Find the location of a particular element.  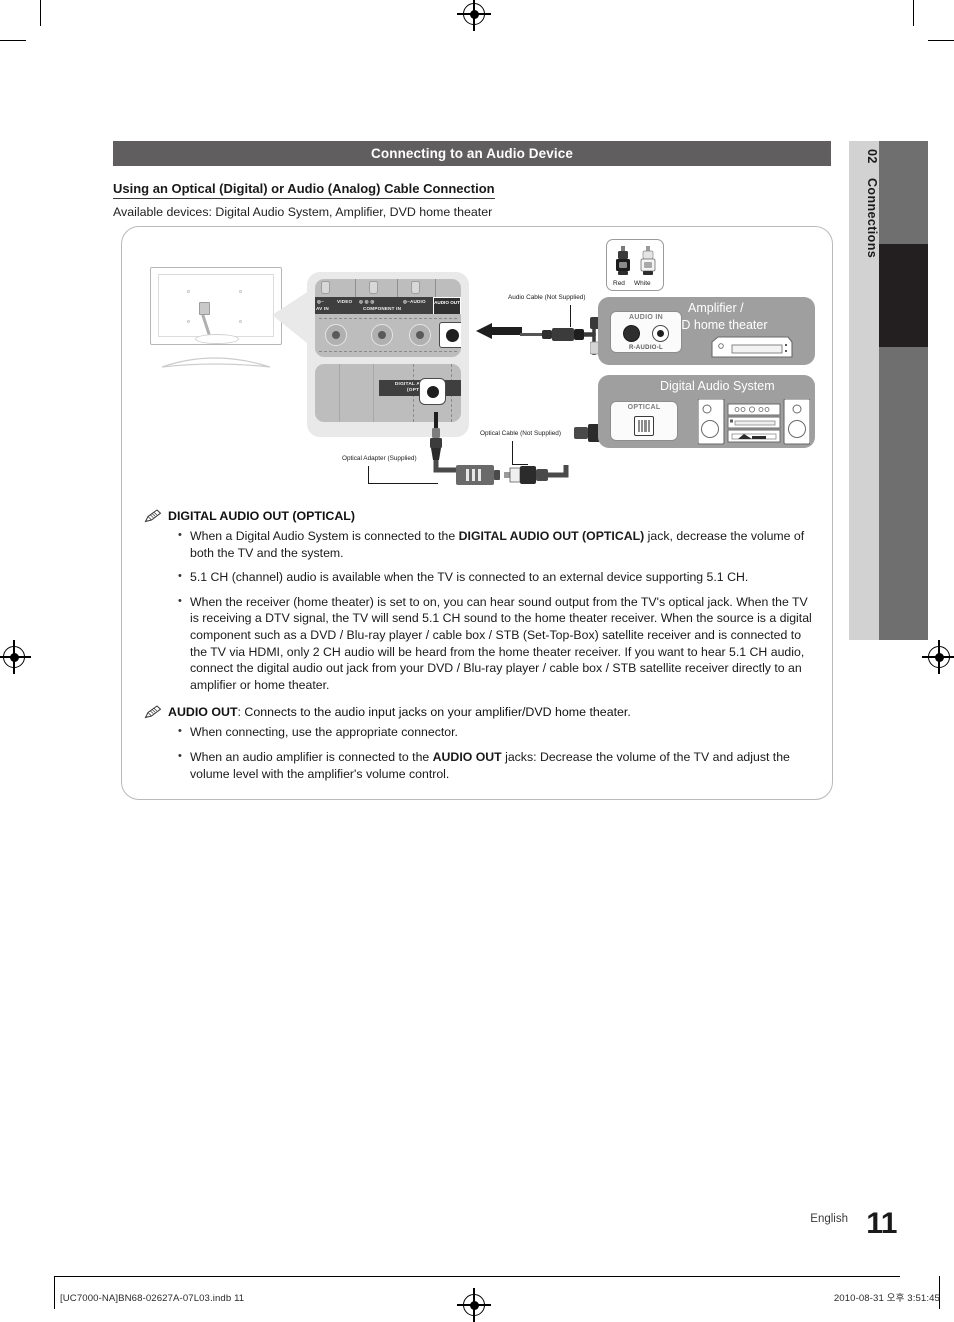

jack-symbol-y: ◎ ◎ ◎ is located at coordinates (367, 301).